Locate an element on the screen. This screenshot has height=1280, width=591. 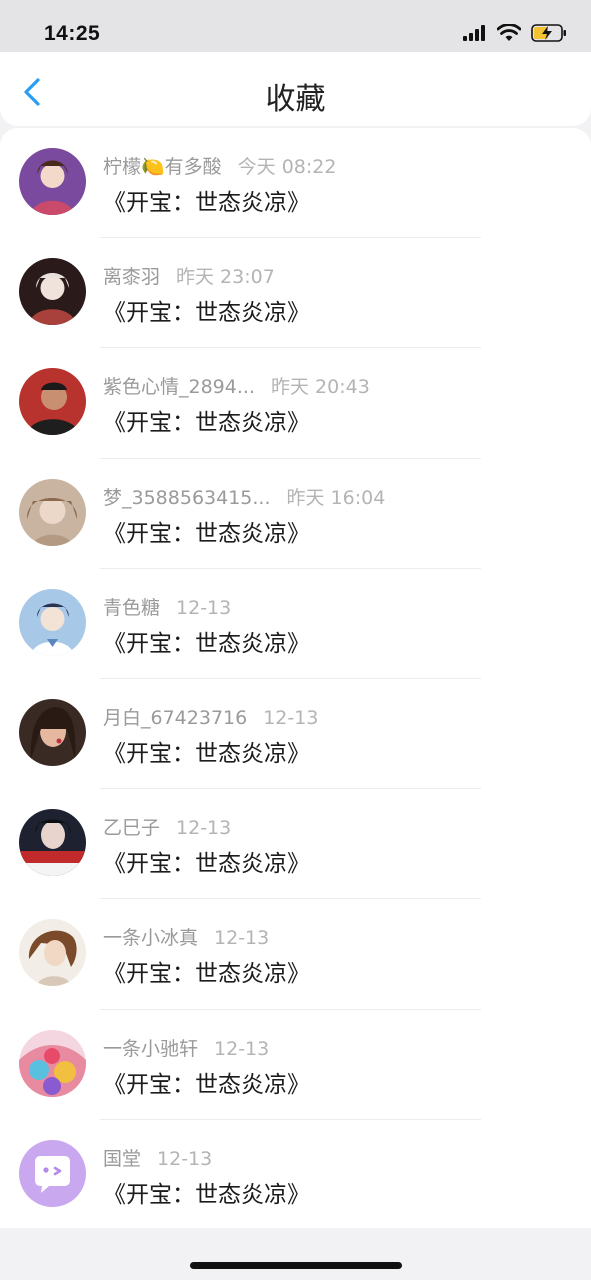
user-name: 乙巳子 is located at coordinates (131, 828).